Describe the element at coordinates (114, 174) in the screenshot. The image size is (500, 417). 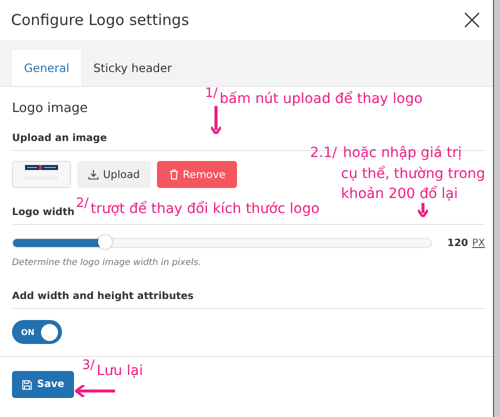
I see `upload-button: Upload` at that location.